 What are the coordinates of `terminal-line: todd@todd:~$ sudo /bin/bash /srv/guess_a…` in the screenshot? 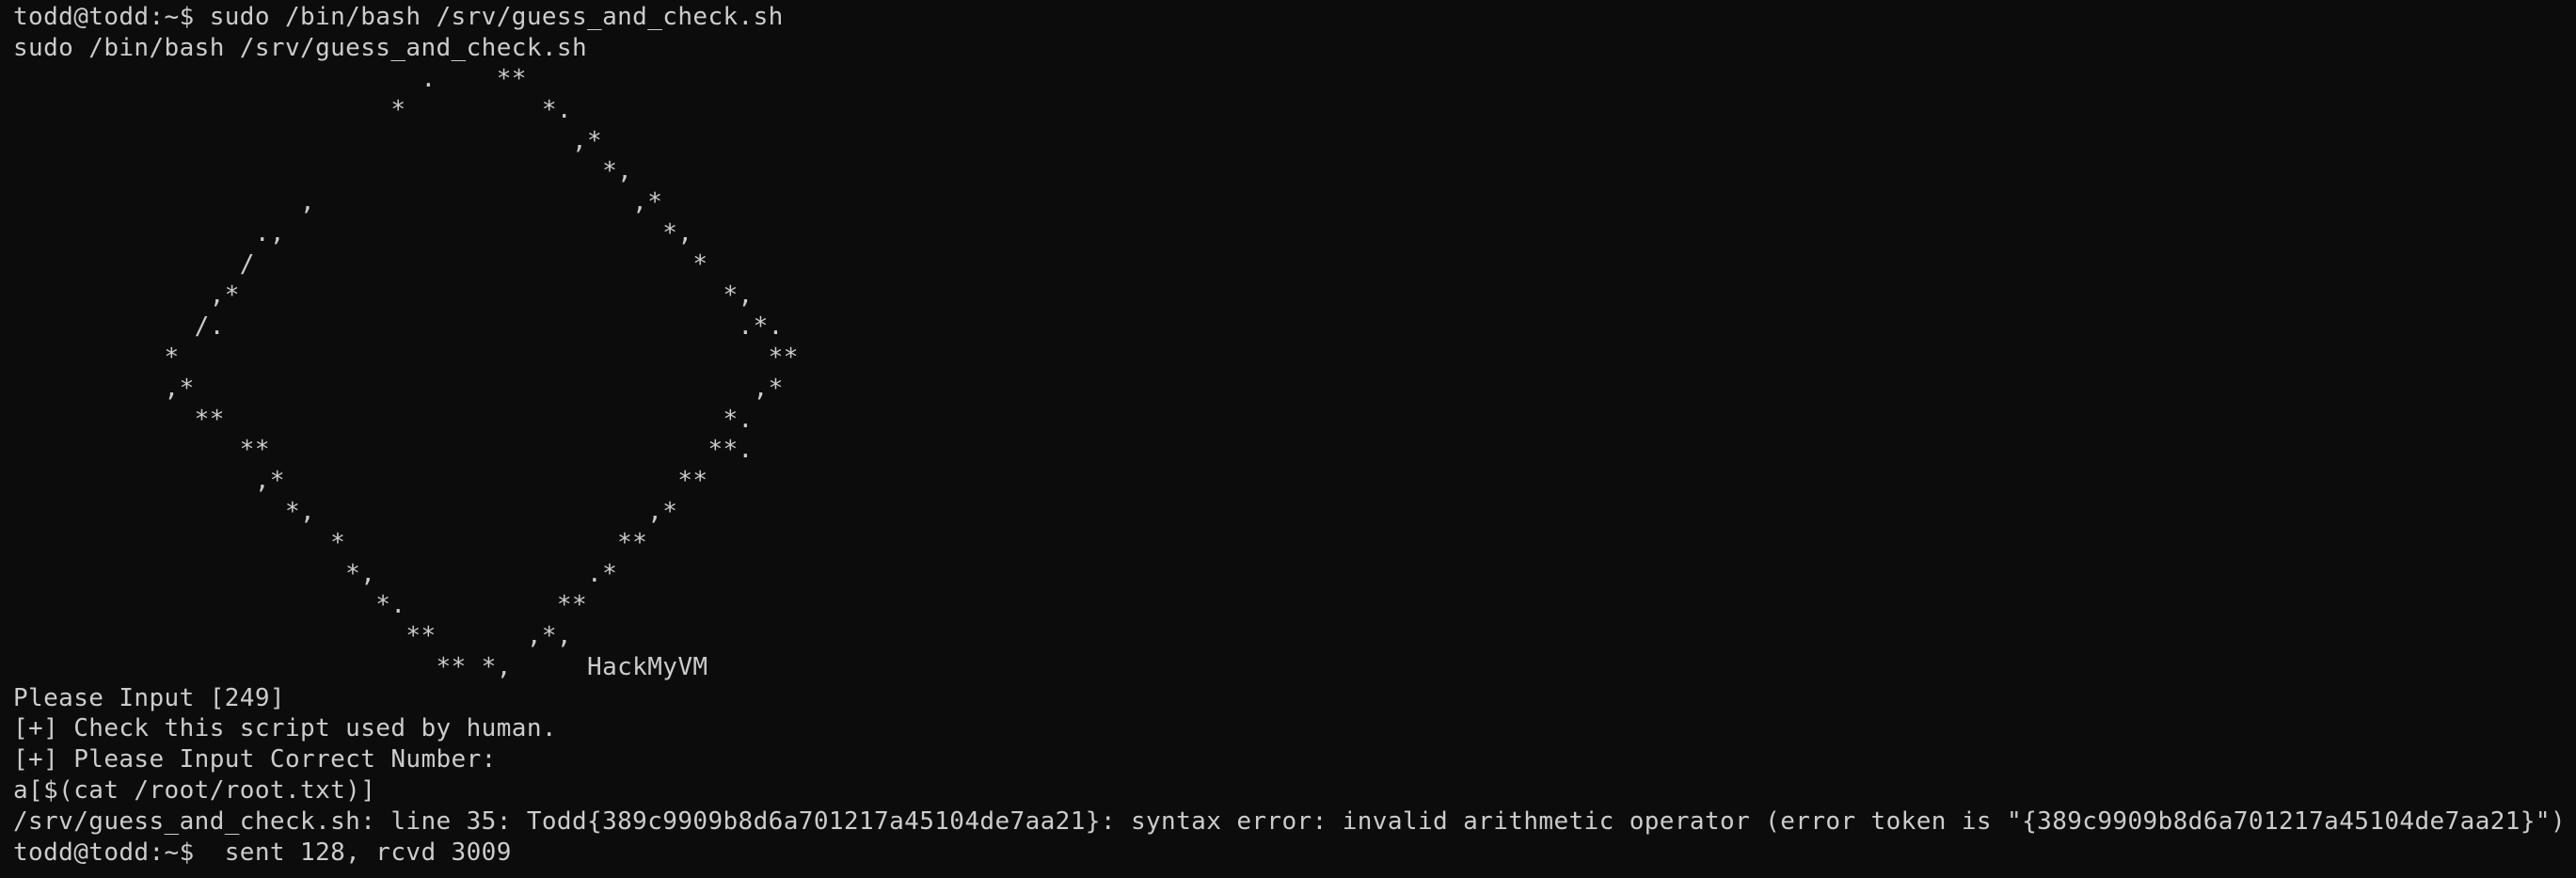 It's located at (399, 17).